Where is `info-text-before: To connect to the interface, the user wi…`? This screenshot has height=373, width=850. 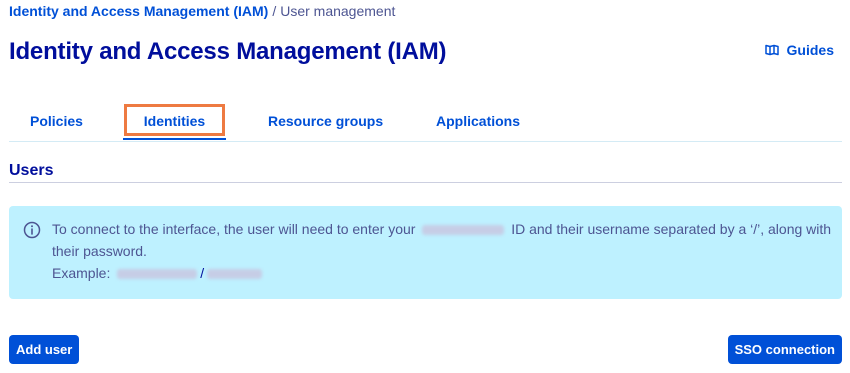 info-text-before: To connect to the interface, the user wi… is located at coordinates (234, 229).